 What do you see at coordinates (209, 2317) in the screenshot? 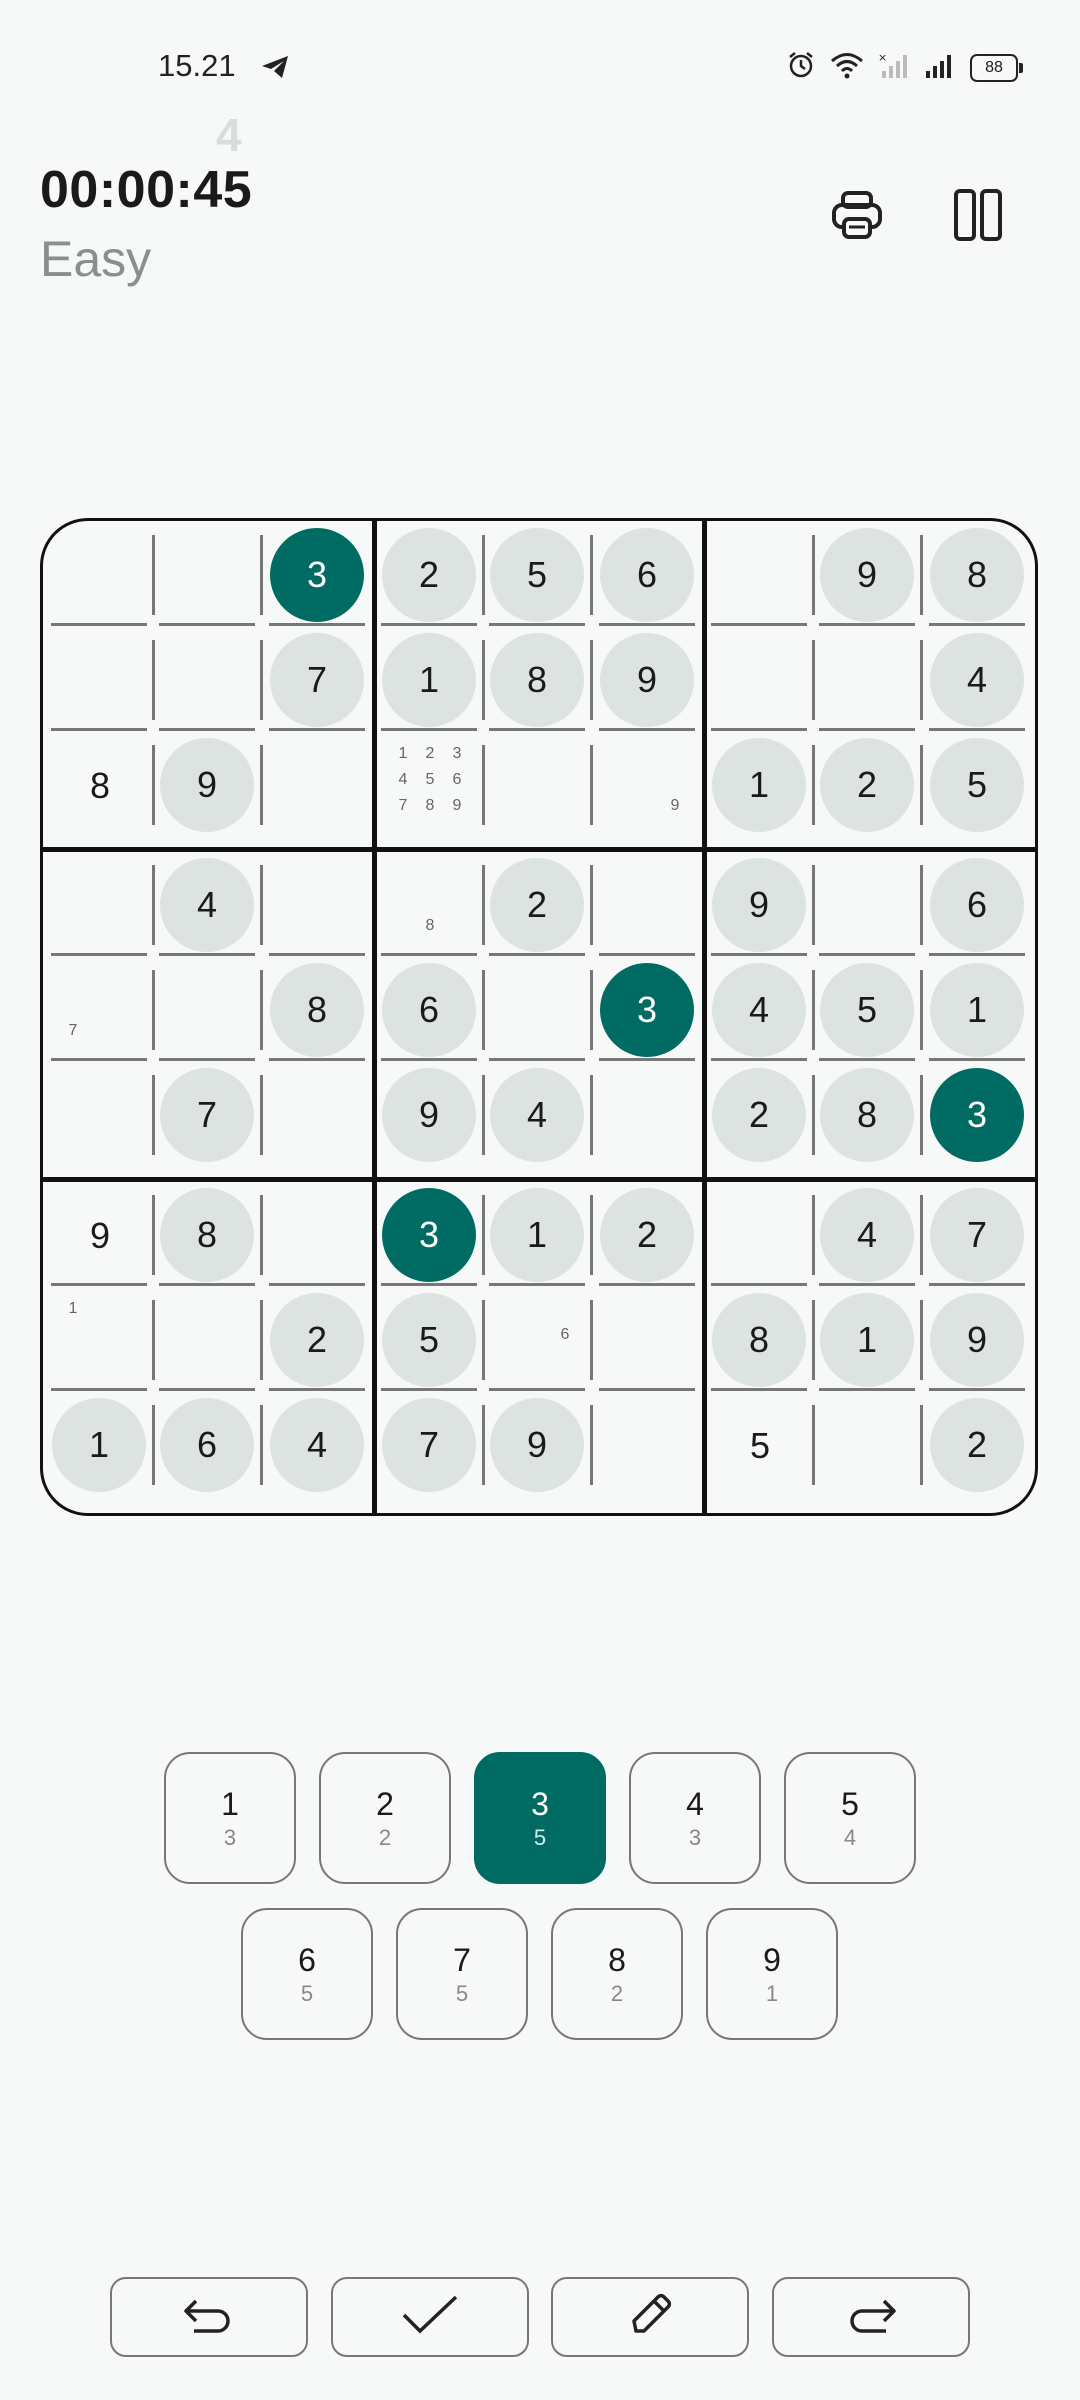
I see `undo-button` at bounding box center [209, 2317].